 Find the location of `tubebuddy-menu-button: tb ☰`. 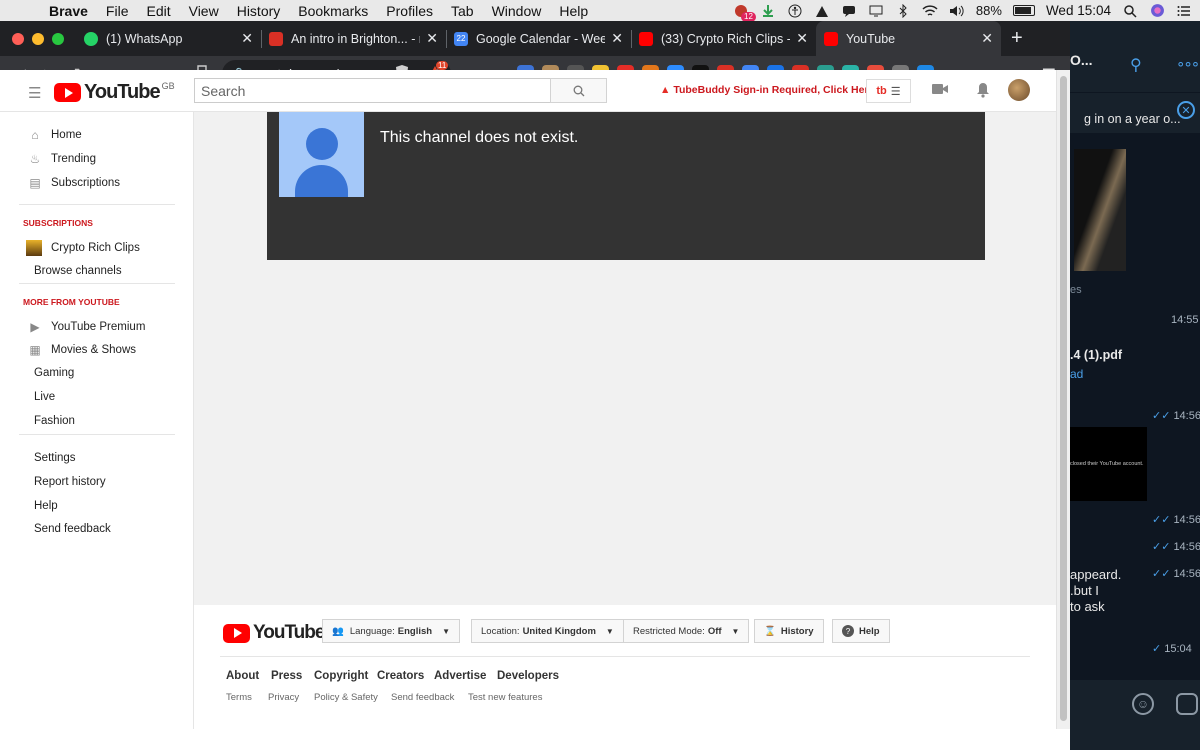

tubebuddy-menu-button: tb ☰ is located at coordinates (888, 91).